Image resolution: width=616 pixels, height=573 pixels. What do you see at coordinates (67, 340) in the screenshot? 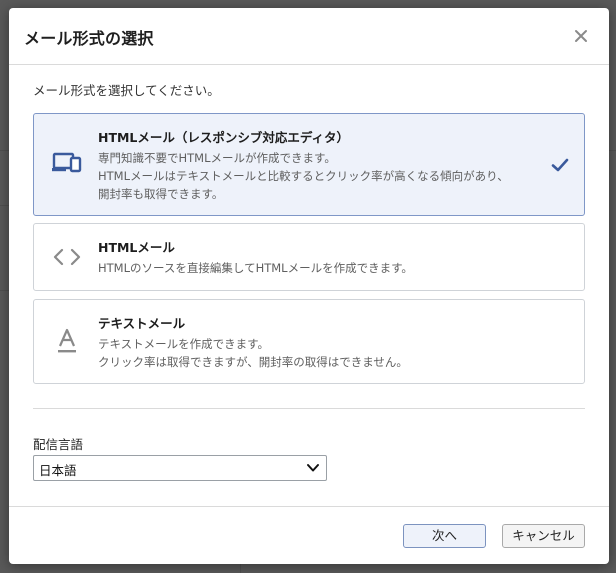
I see `text-format-icon` at bounding box center [67, 340].